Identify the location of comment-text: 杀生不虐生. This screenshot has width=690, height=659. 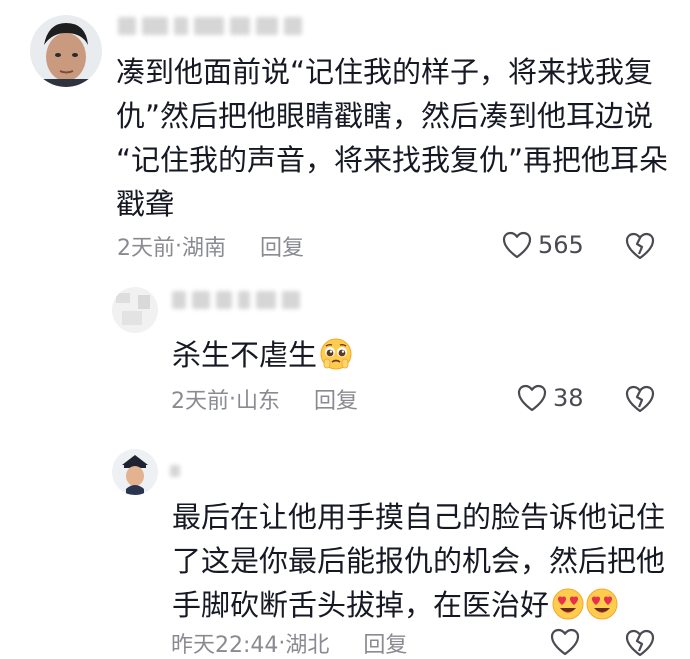
(412, 355).